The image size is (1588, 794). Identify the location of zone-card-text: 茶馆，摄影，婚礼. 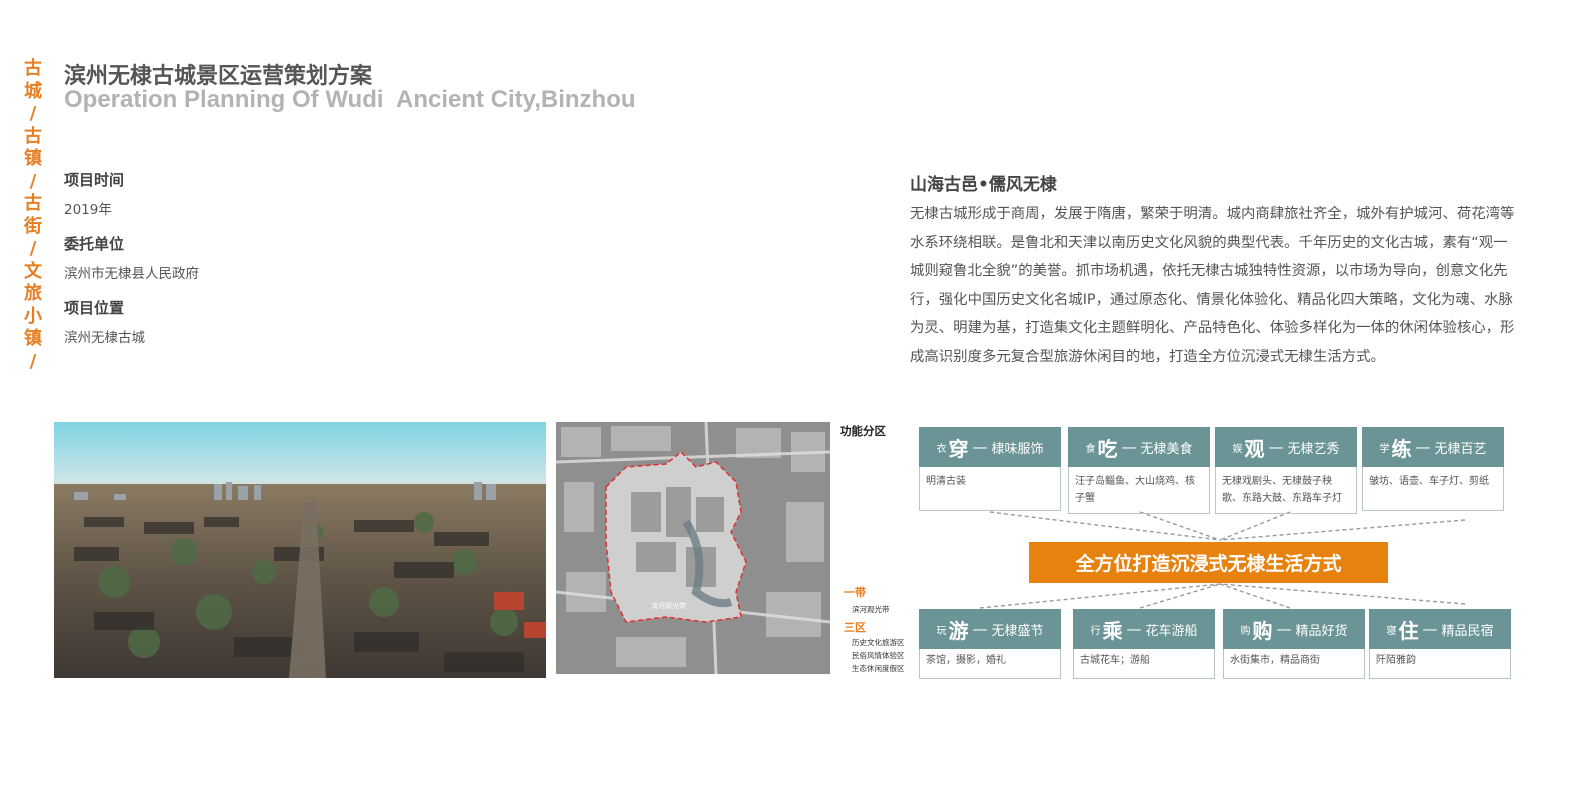
(990, 664).